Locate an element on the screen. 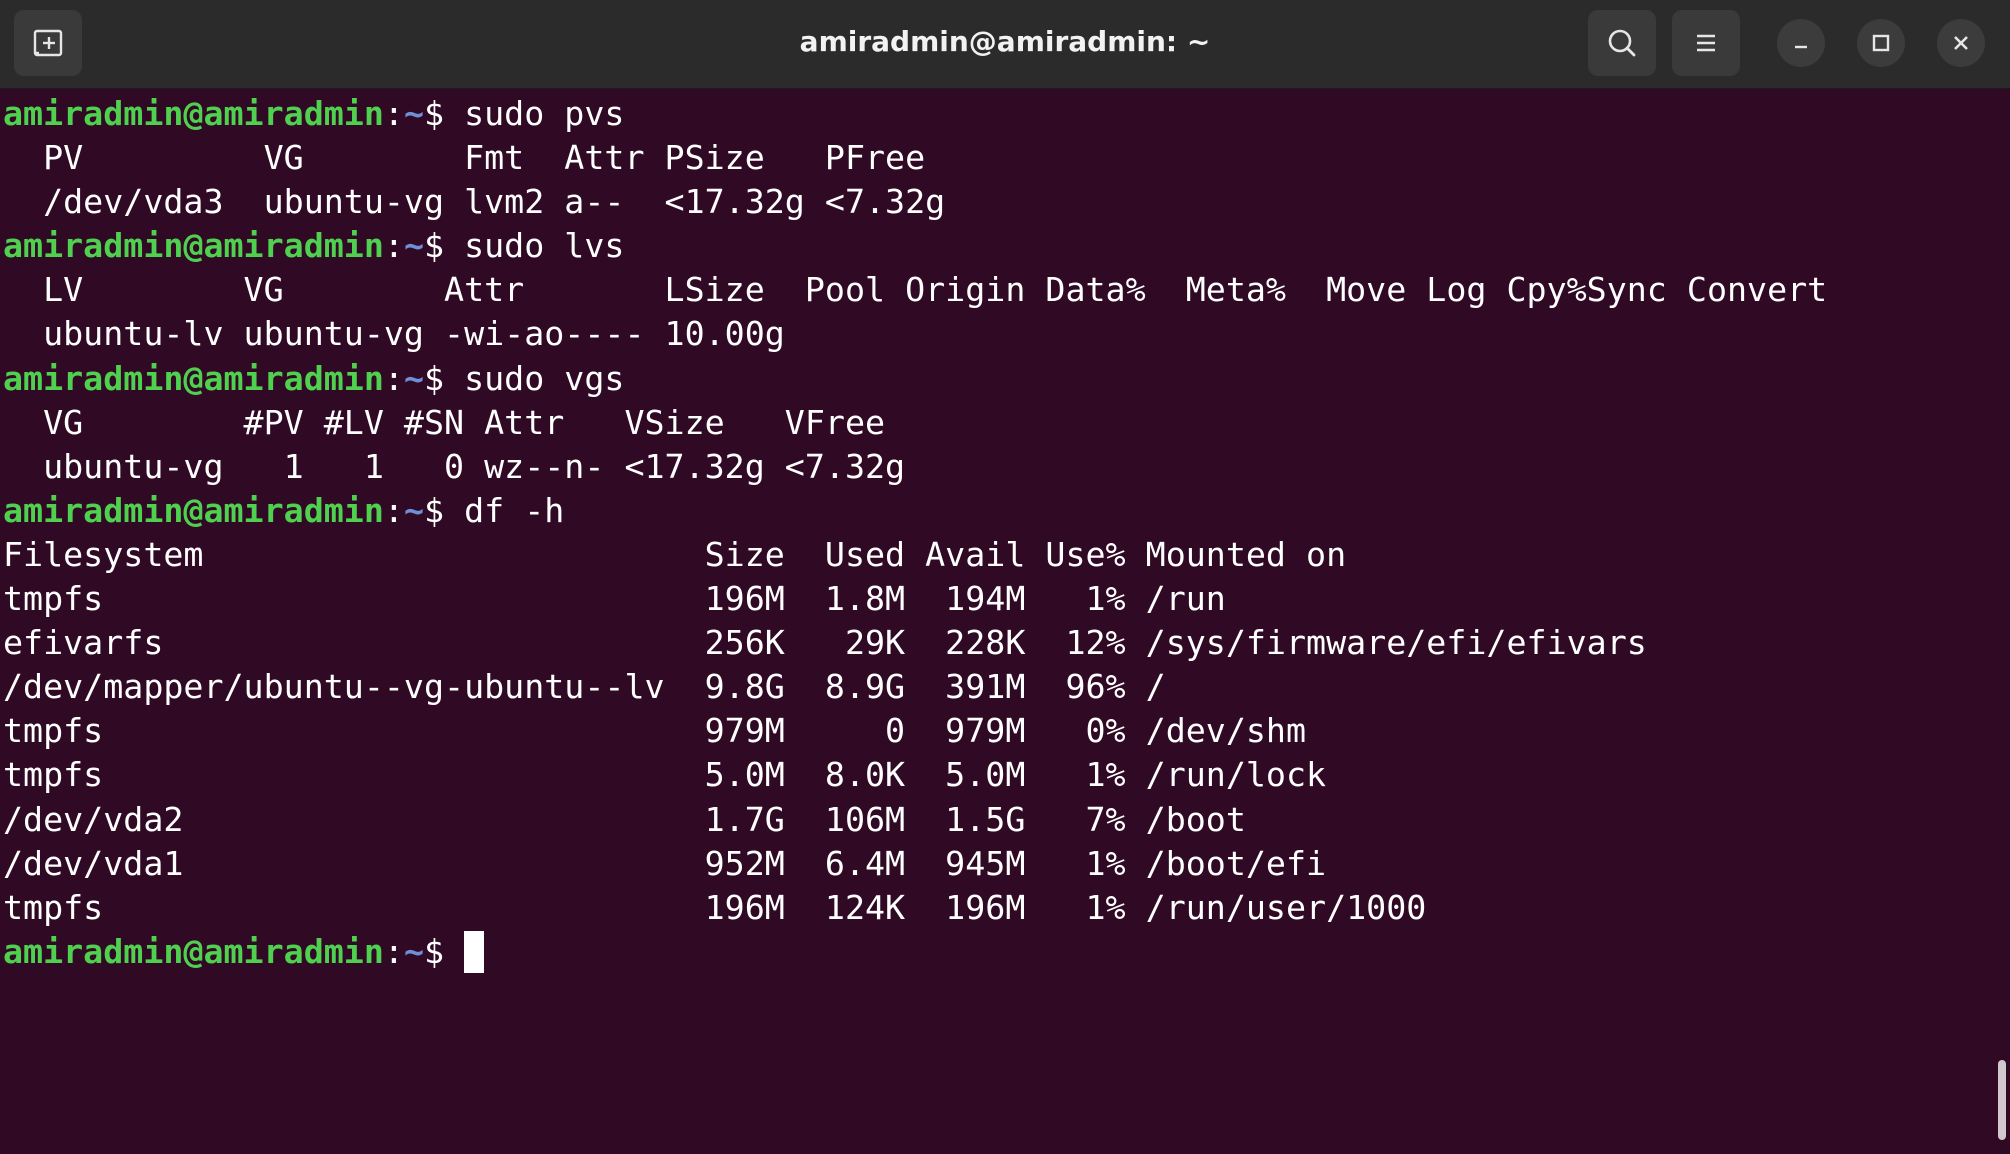  maximize-button is located at coordinates (1881, 43).